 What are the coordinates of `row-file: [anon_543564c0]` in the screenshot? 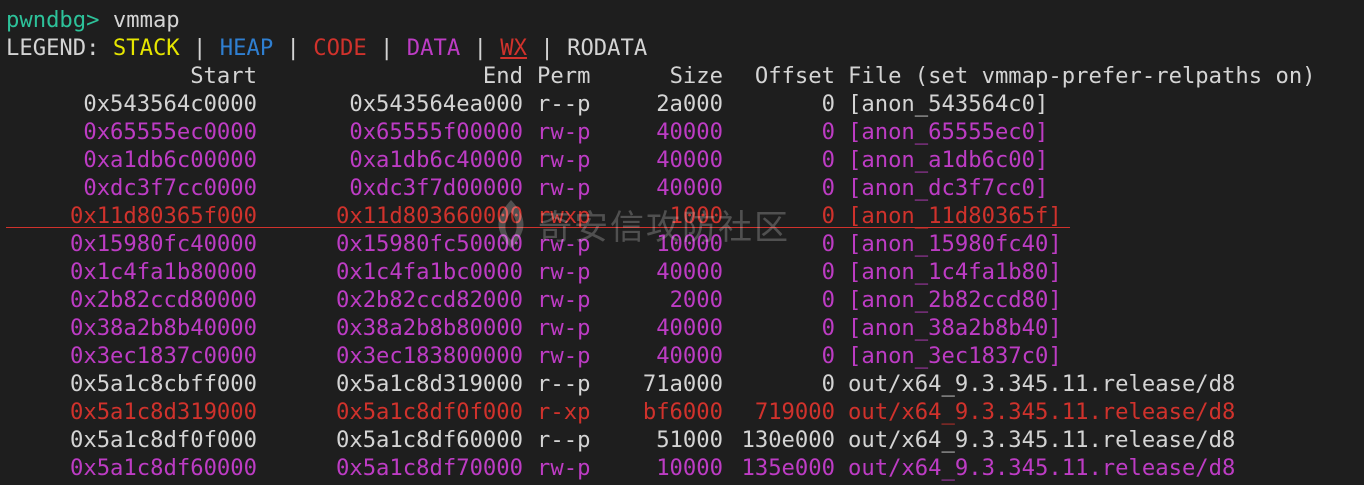 It's located at (948, 104).